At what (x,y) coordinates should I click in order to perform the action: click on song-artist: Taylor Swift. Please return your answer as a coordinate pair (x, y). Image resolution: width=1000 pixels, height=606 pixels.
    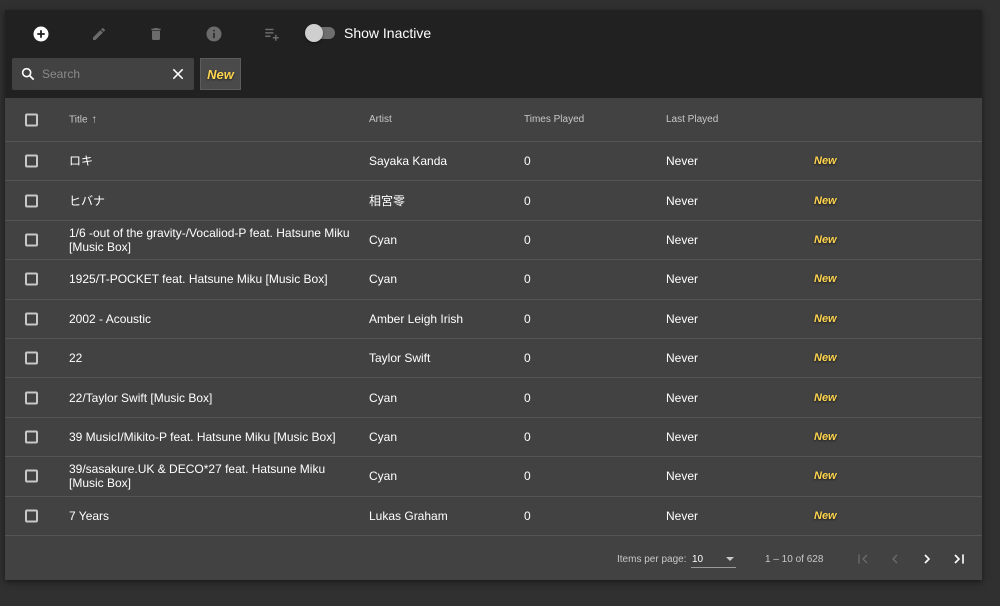
    Looking at the image, I should click on (399, 358).